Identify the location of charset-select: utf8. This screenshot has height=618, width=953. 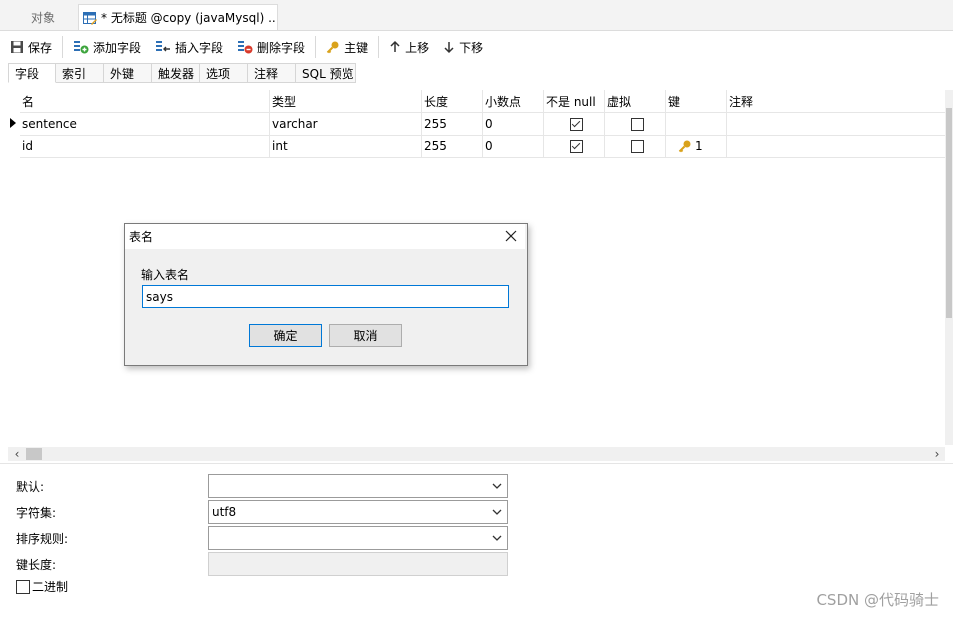
(358, 512).